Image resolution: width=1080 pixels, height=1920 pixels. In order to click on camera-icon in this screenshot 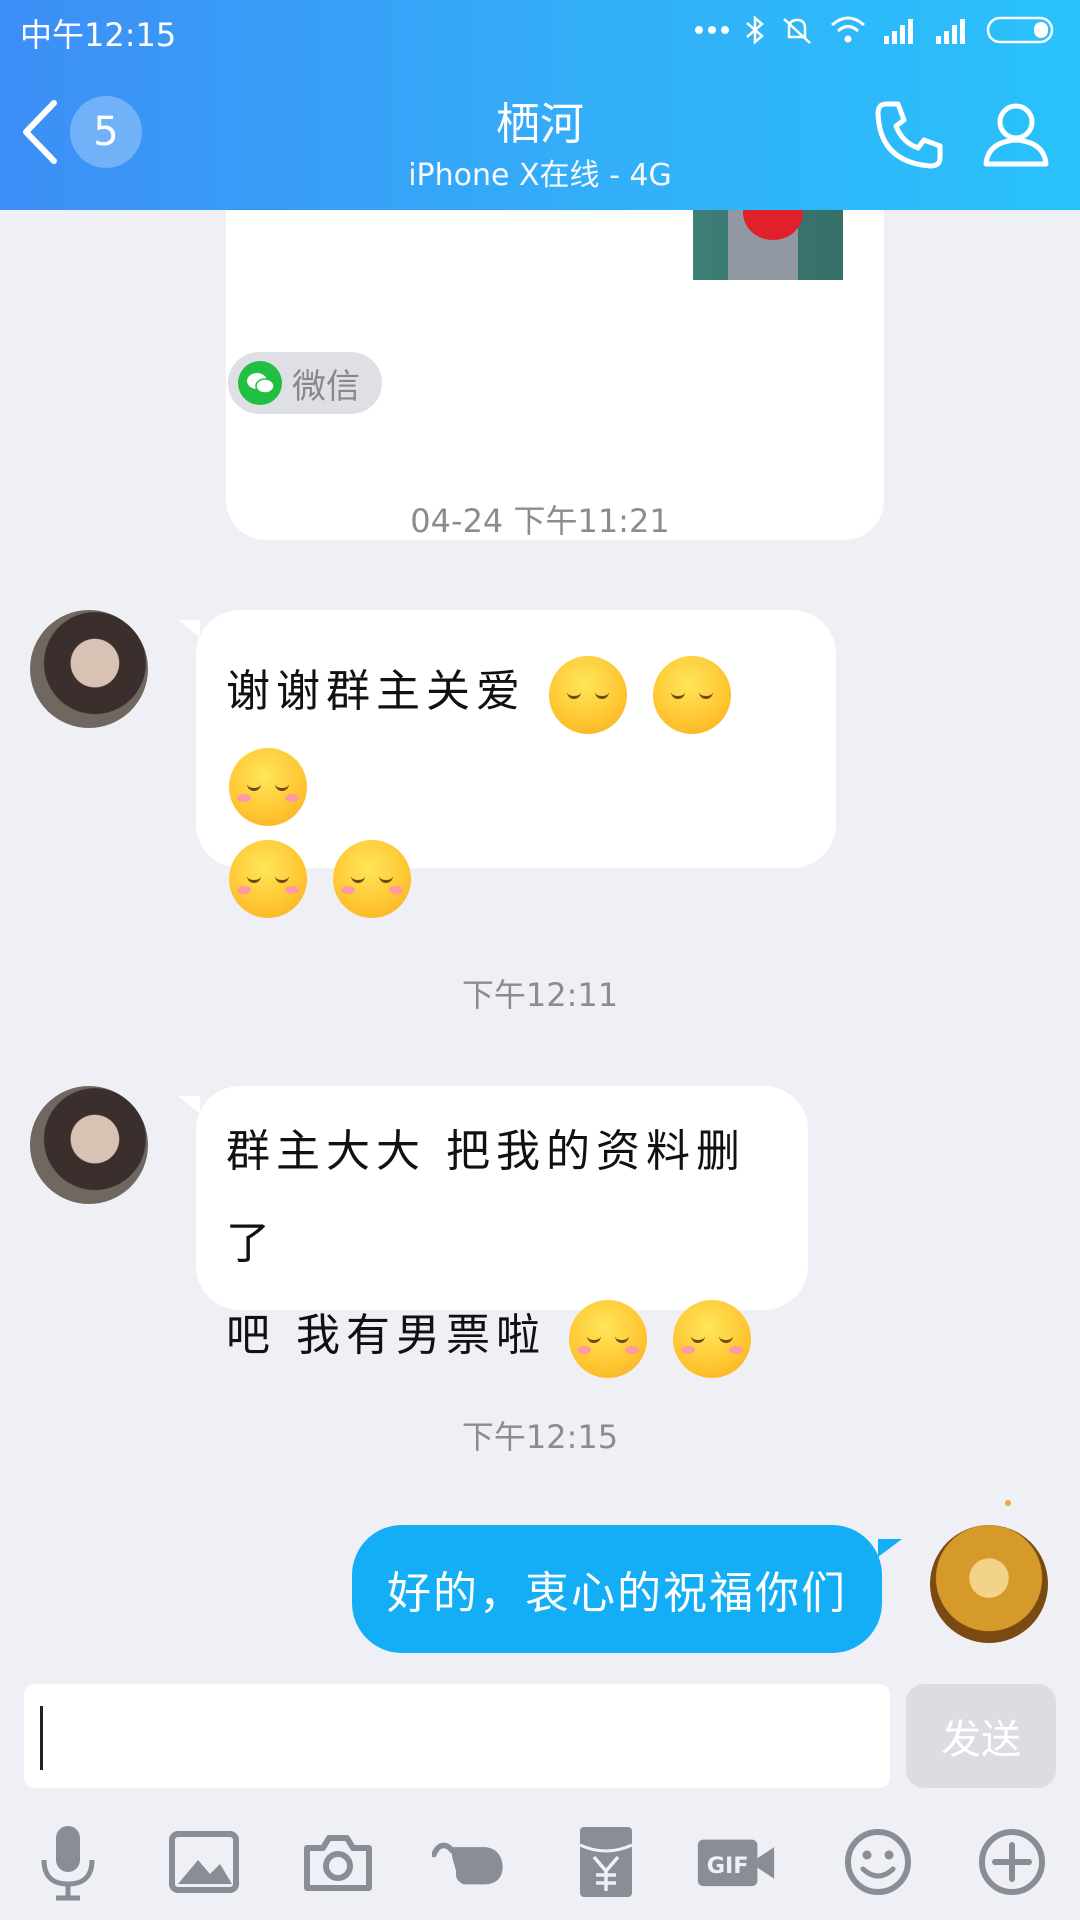, I will do `click(338, 1863)`.